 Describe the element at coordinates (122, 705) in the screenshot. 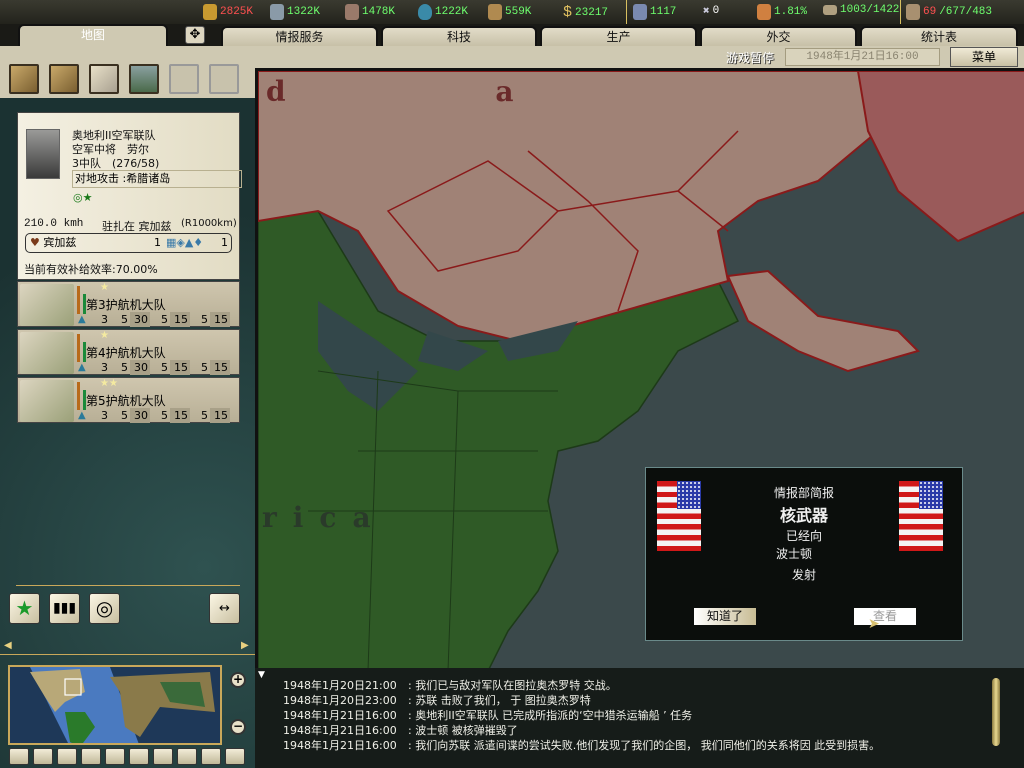

I see `minimap-world` at that location.